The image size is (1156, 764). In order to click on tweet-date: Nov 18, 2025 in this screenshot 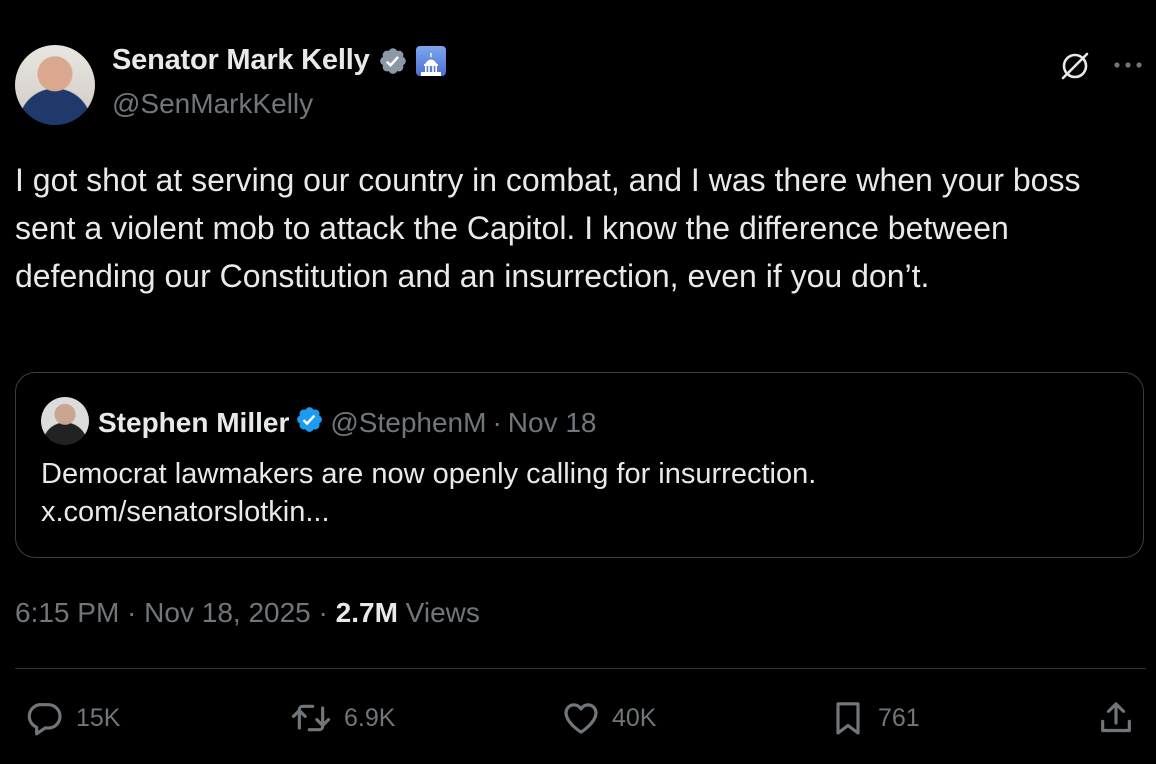, I will do `click(227, 613)`.